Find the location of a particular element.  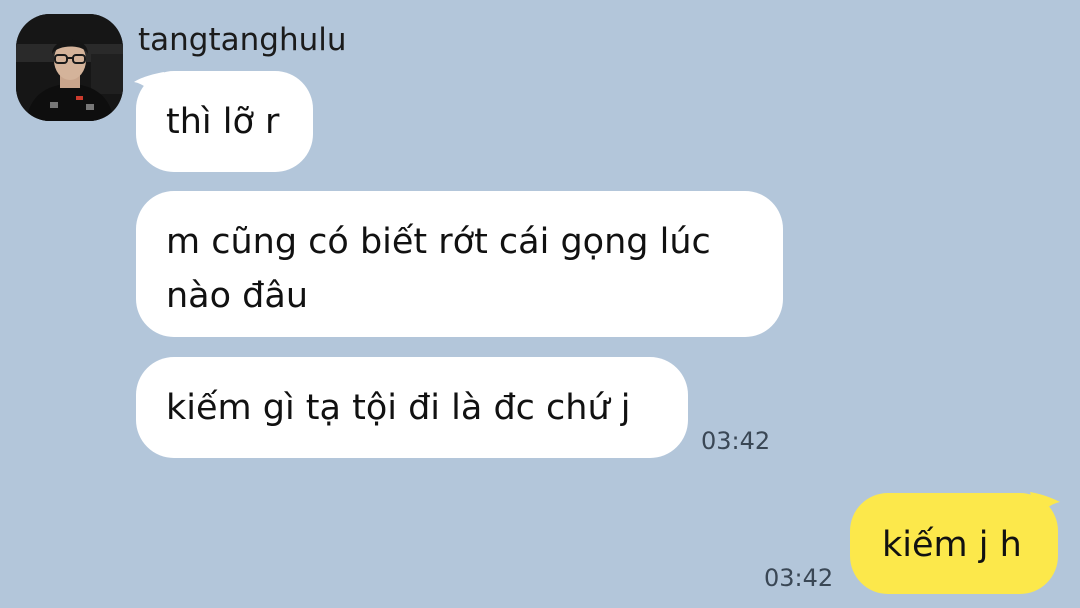

contact-name: tangtanghulu is located at coordinates (242, 40).